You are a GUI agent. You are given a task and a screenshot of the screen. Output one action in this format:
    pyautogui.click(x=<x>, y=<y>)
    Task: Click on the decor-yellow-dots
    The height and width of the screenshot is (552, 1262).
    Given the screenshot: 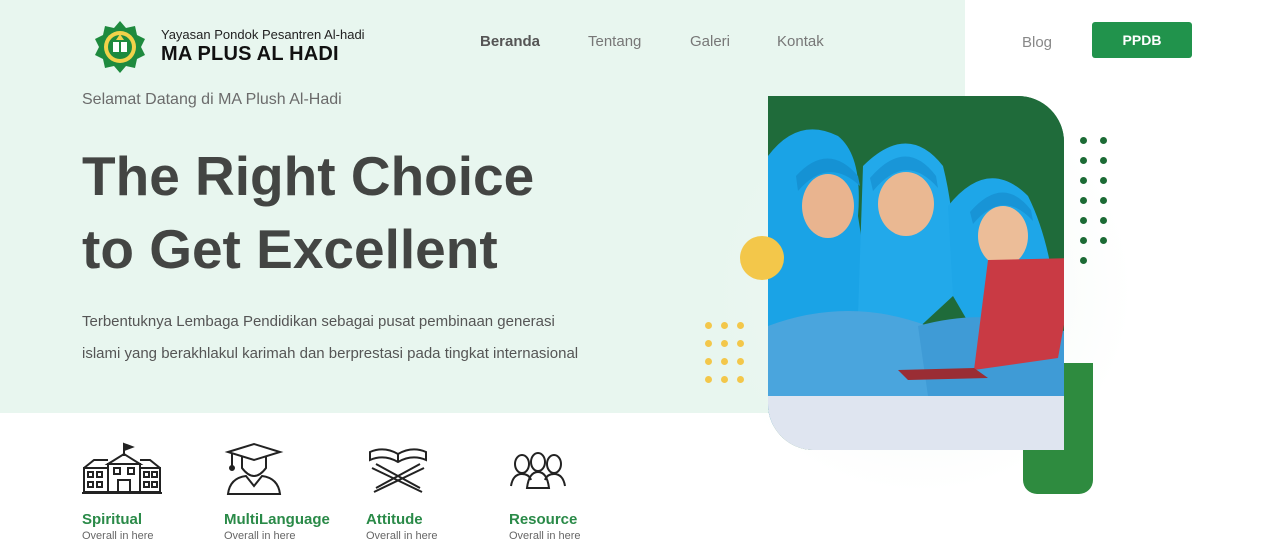 What is the action you would take?
    pyautogui.click(x=724, y=352)
    